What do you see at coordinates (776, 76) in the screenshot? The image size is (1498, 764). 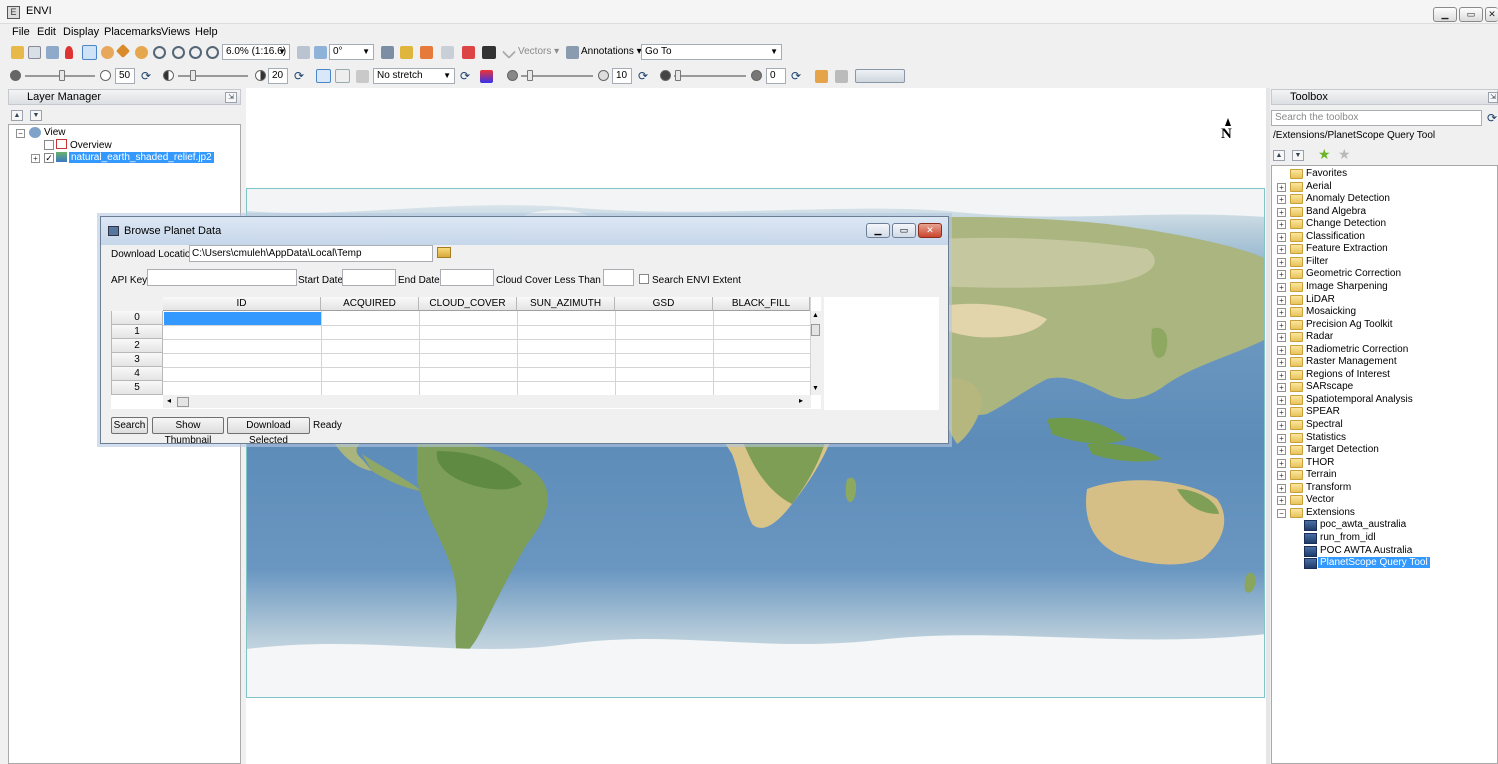 I see `transparency-value-field: 0` at bounding box center [776, 76].